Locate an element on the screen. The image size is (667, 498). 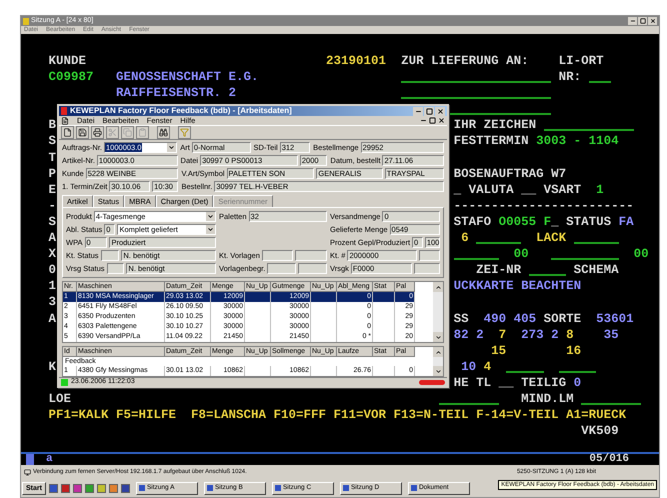
terminal-text: 8 is located at coordinates (570, 334).